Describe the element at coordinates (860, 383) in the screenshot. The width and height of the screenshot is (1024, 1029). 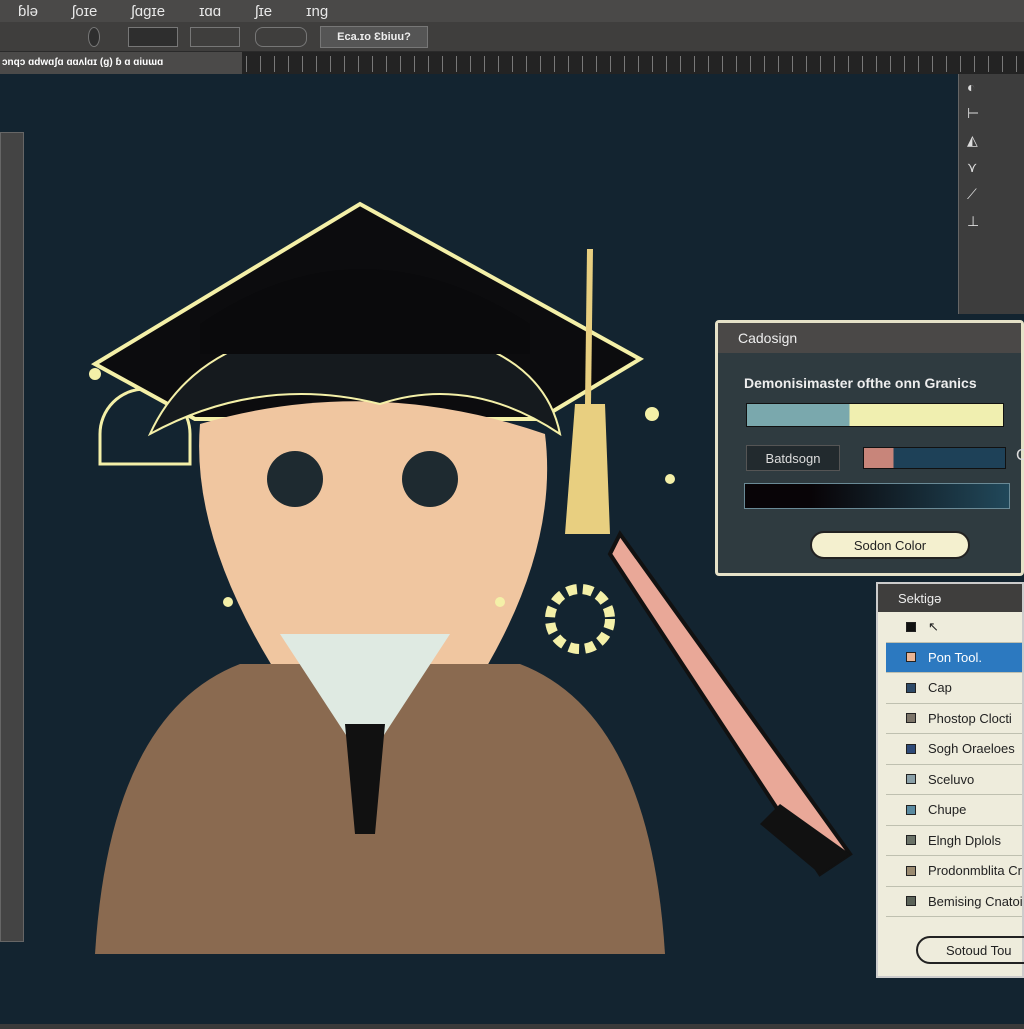
I see `dialog-description: Demonisimaster ofthe onn Granics` at that location.